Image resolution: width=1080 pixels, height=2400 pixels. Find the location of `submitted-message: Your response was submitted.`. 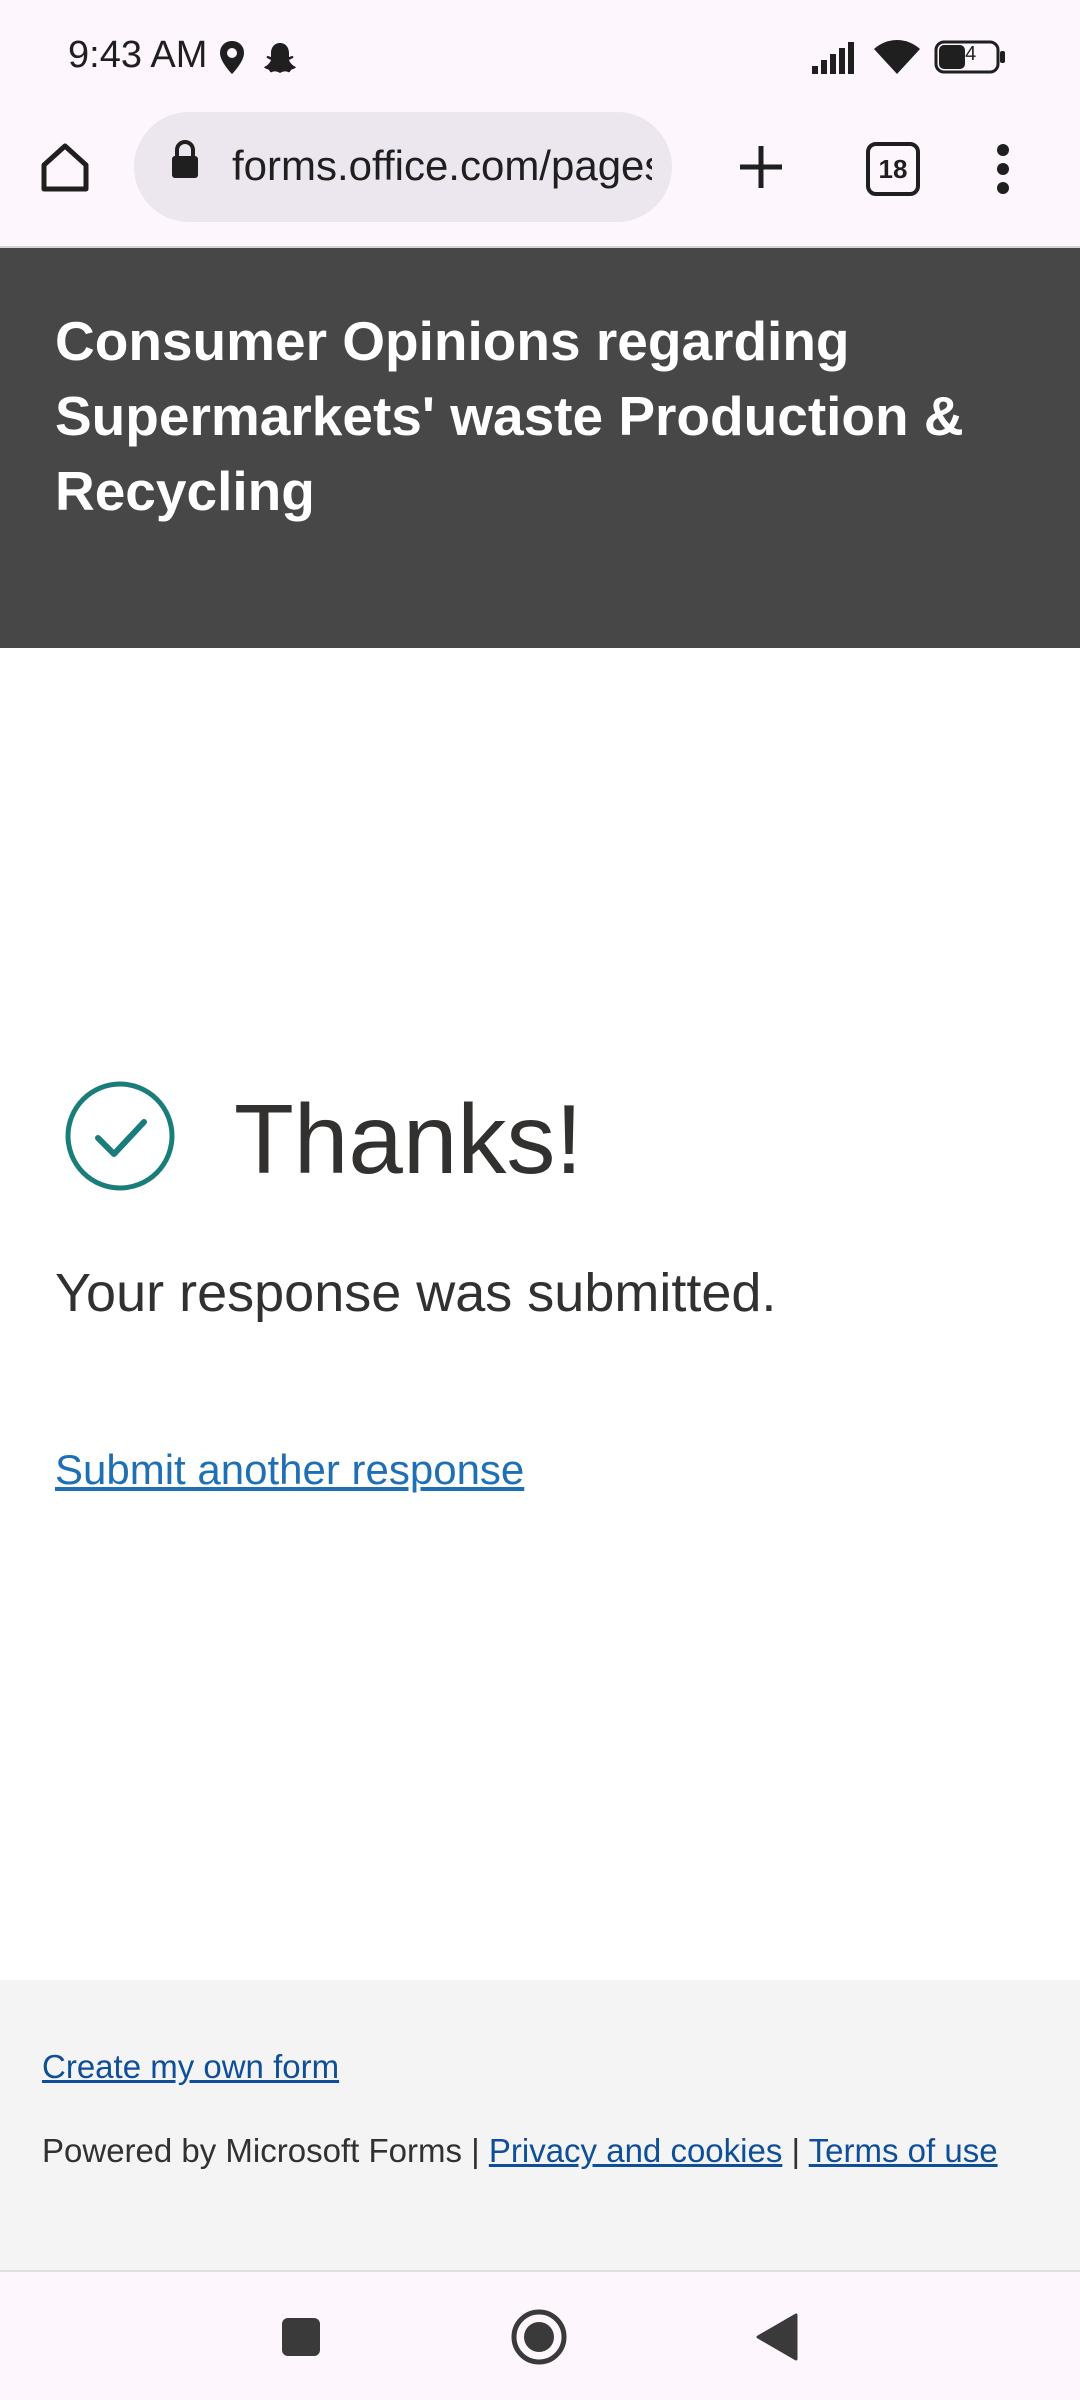

submitted-message: Your response was submitted. is located at coordinates (416, 1293).